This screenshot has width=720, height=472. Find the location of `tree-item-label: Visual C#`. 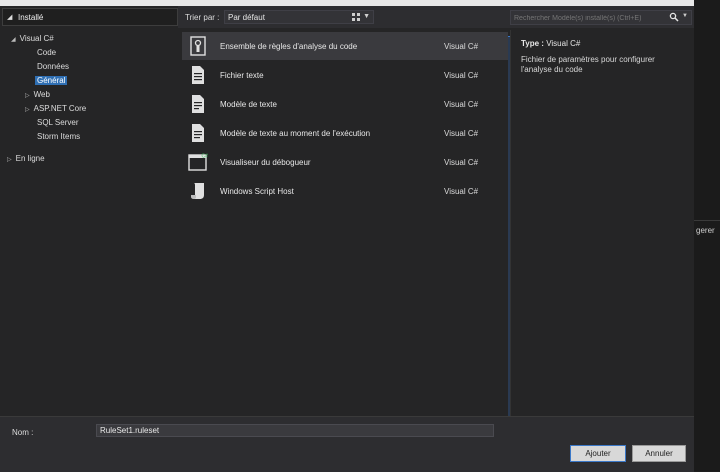

tree-item-label: Visual C# is located at coordinates (36, 38).